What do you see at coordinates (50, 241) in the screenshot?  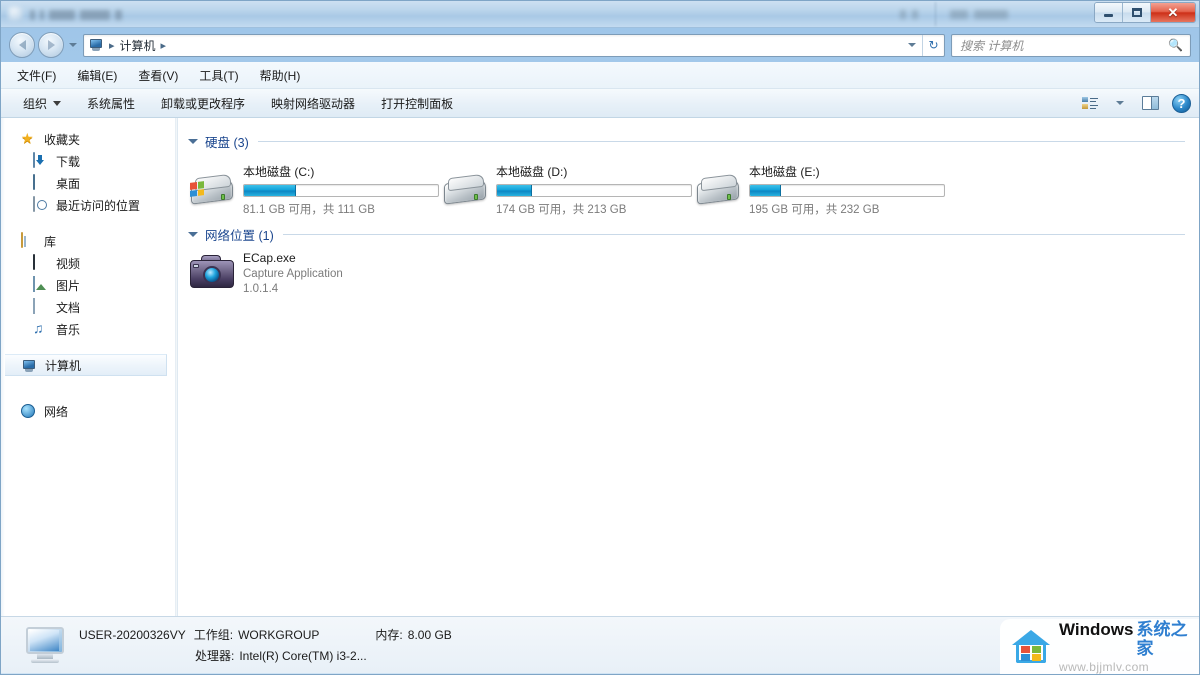 I see `sidebar-label-libraries: 库` at bounding box center [50, 241].